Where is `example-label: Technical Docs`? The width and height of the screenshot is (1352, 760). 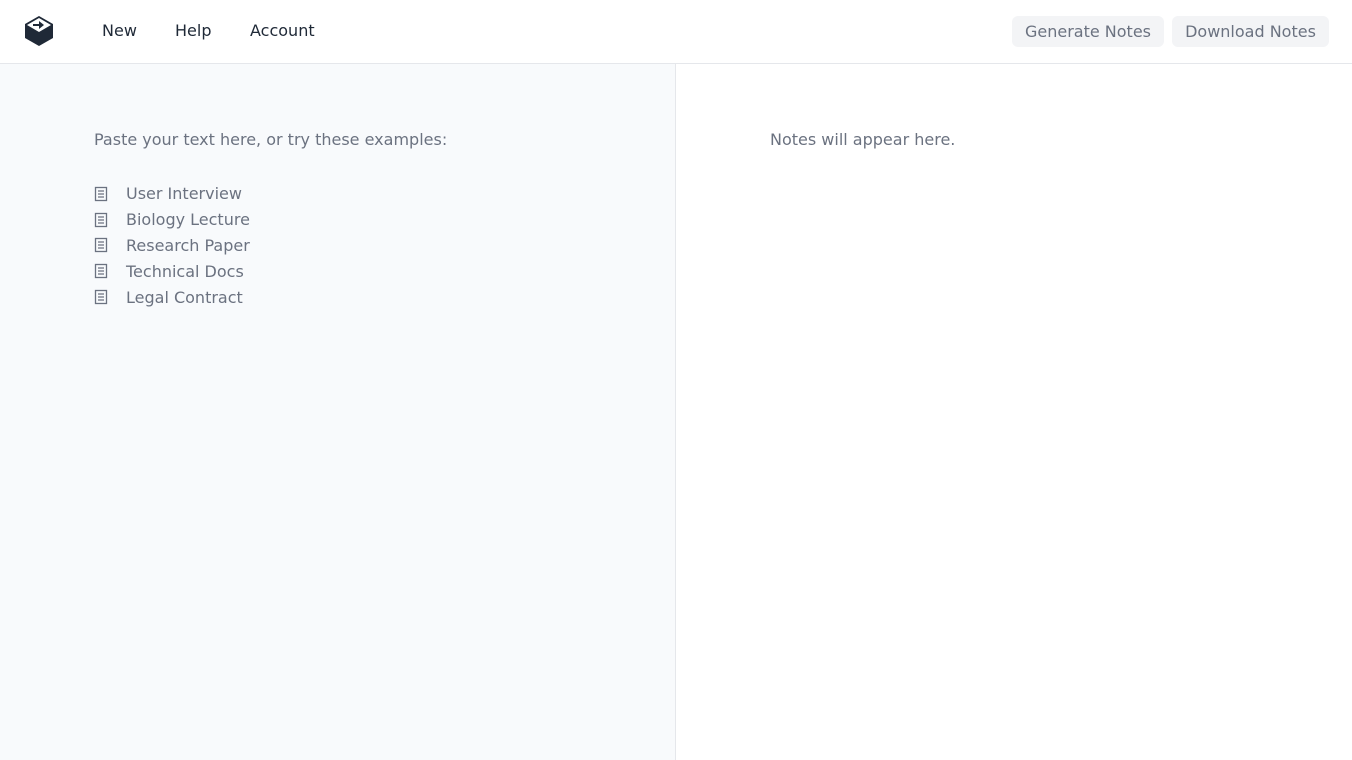 example-label: Technical Docs is located at coordinates (185, 271).